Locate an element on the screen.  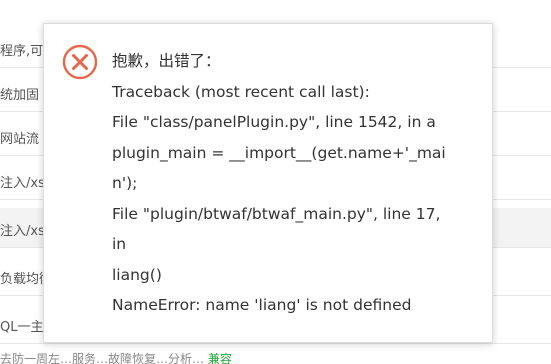
list-item-text: 网站流 is located at coordinates (20, 139).